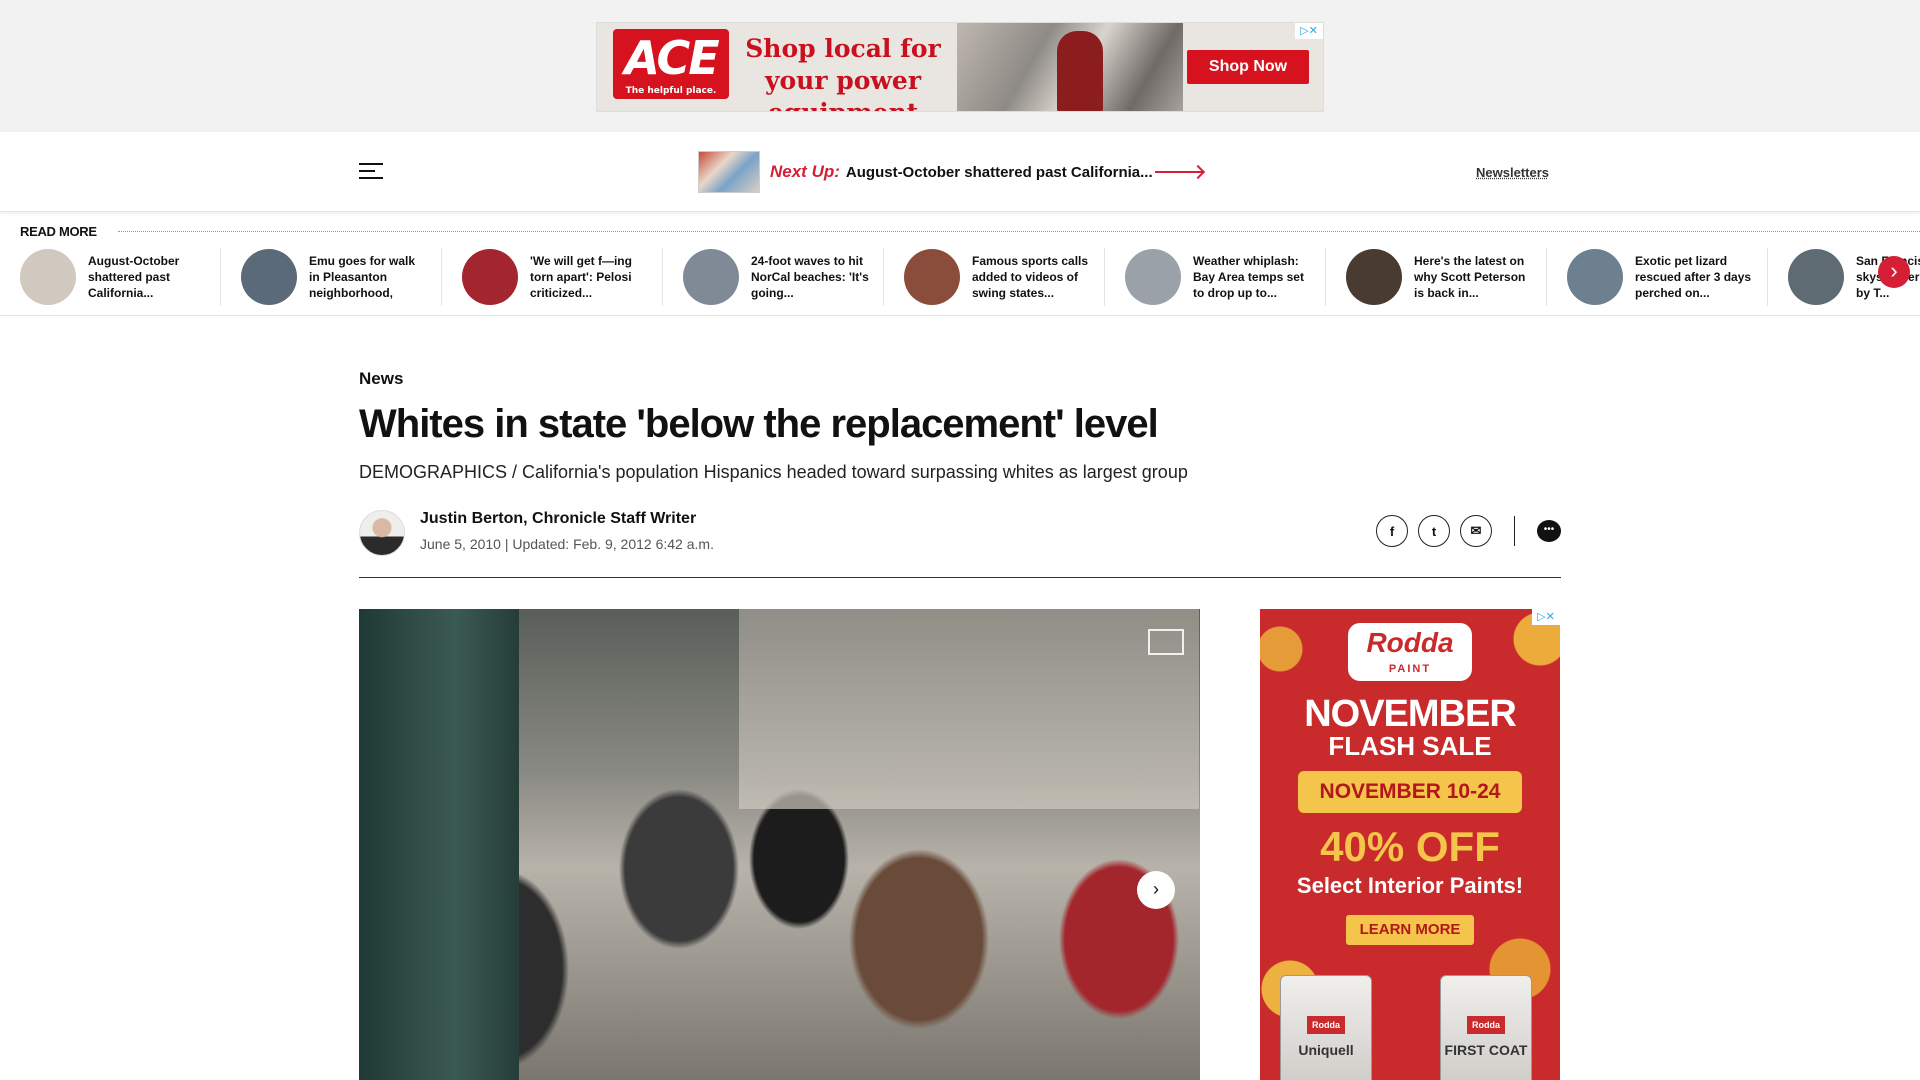 The height and width of the screenshot is (1080, 1920). I want to click on rodda-logo: Rodda PAINT, so click(1410, 652).